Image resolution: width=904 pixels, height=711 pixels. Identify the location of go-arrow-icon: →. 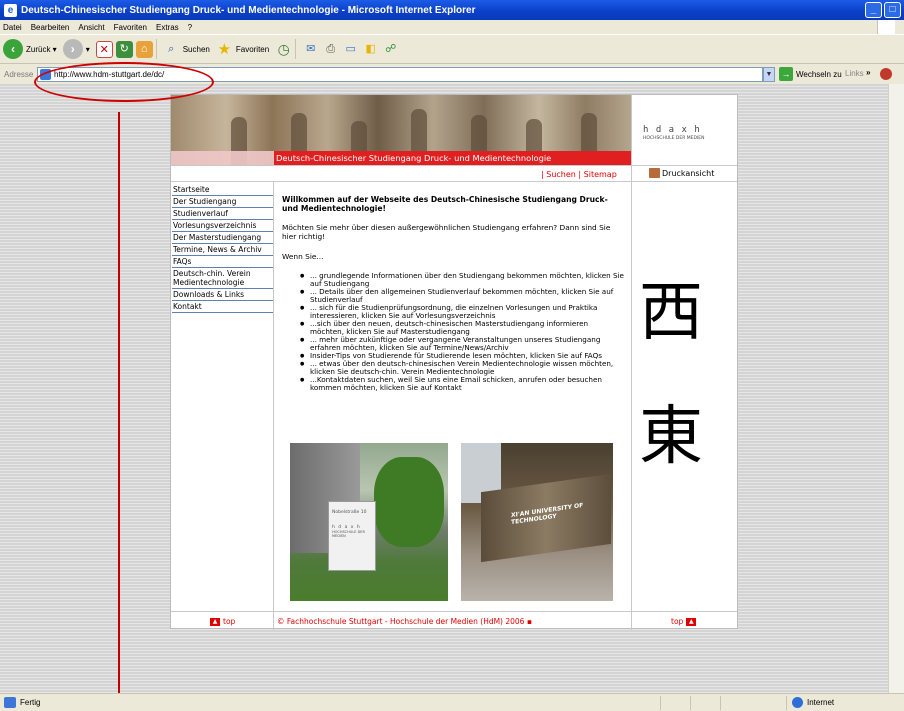
(786, 74).